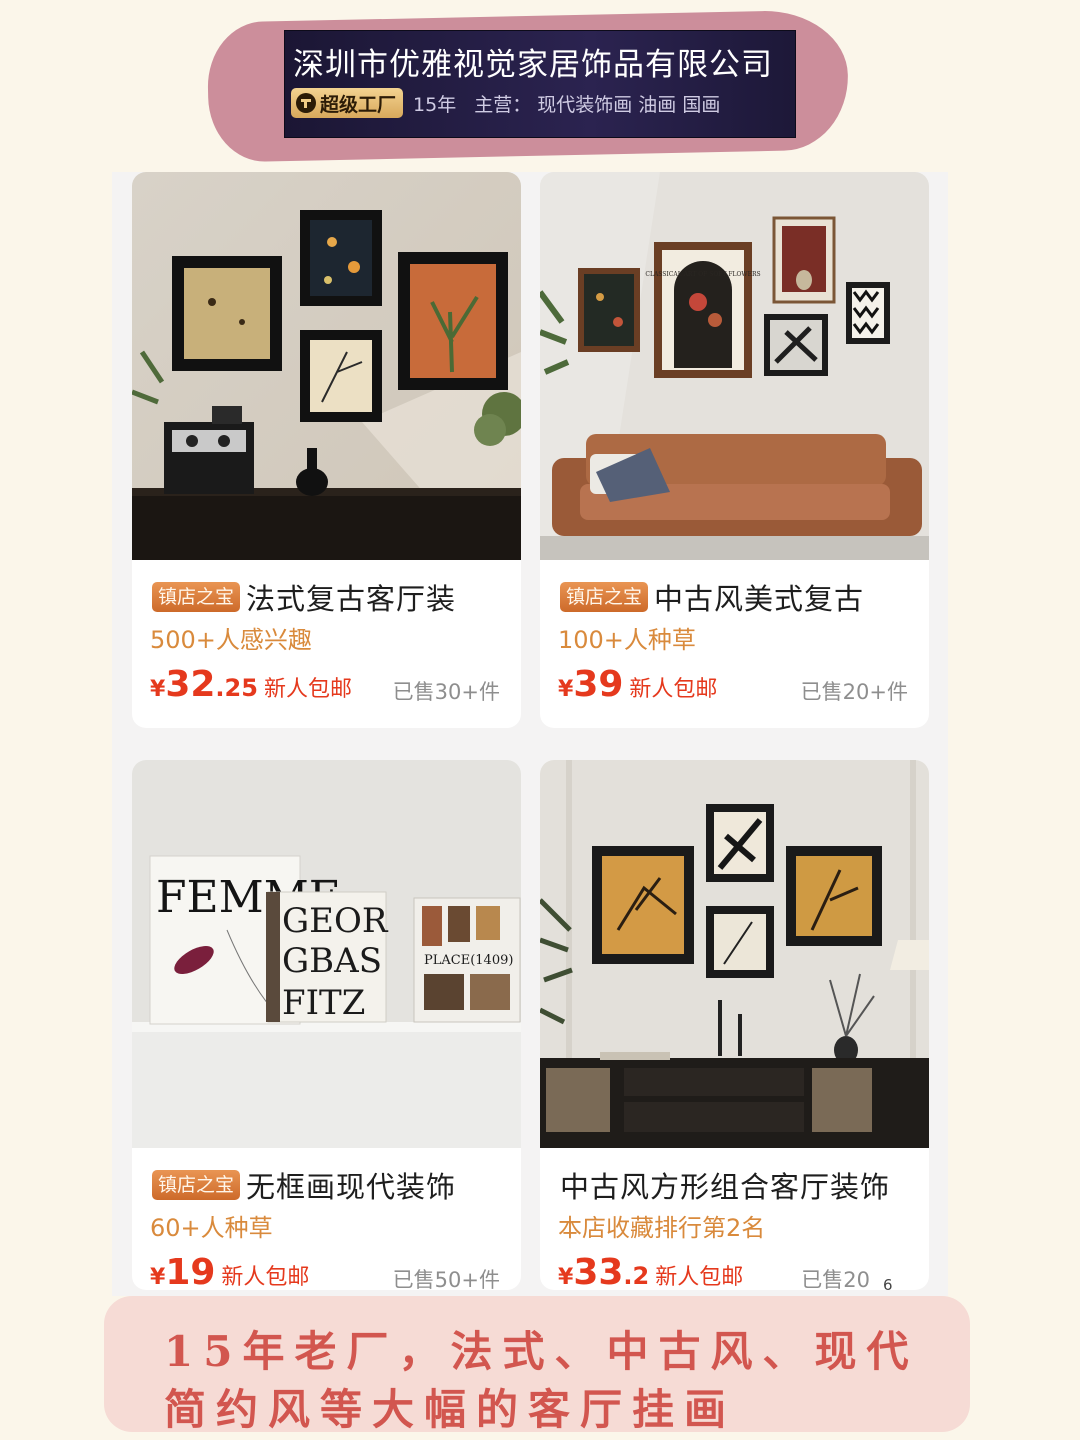 The width and height of the screenshot is (1080, 1440). What do you see at coordinates (597, 104) in the screenshot?
I see `store-main-business: 主营： 现代装饰画 油画 国画` at bounding box center [597, 104].